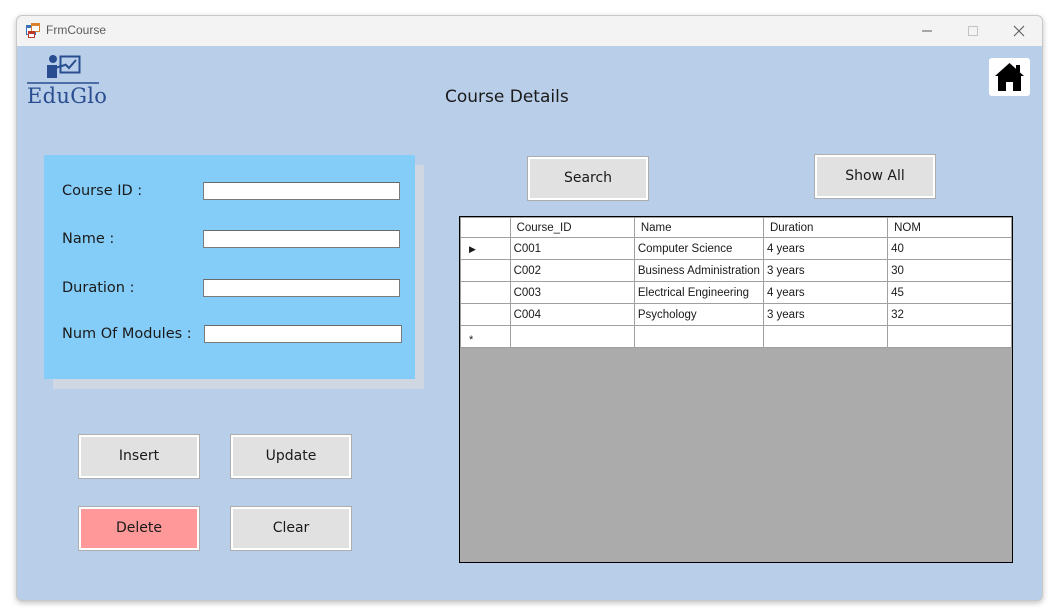 The image size is (1057, 615). I want to click on window-title: FrmCourse, so click(76, 30).